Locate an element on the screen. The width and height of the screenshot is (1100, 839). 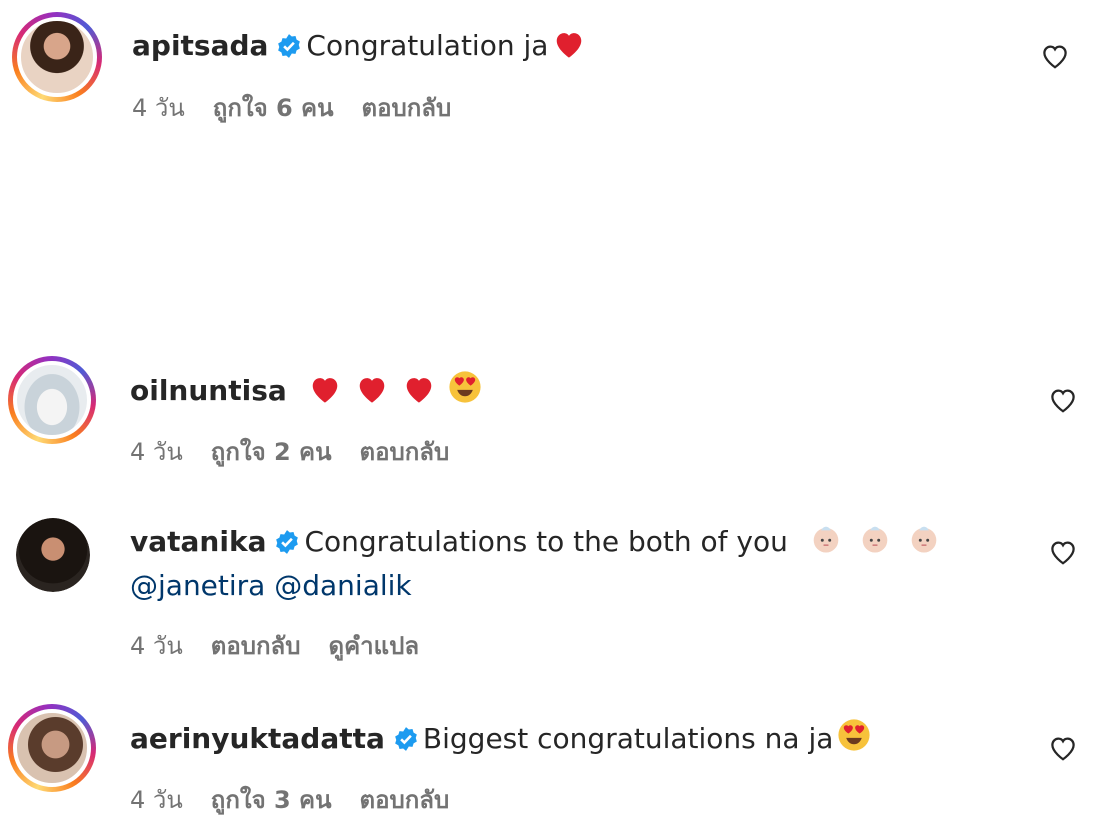
comment-meta: 4 วัน ถูกใจ 3 คน ตอบกลับ is located at coordinates (303, 799).